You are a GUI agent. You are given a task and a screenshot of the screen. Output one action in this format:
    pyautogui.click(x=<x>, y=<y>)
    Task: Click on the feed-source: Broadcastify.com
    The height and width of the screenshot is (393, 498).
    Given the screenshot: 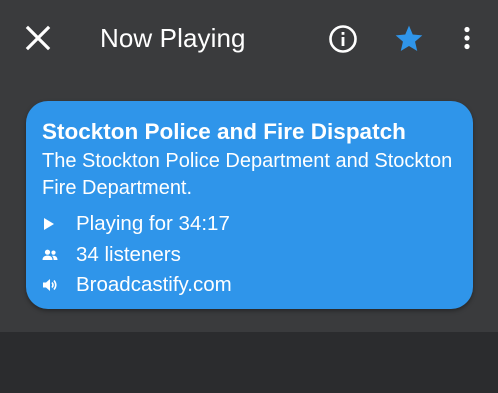 What is the action you would take?
    pyautogui.click(x=154, y=284)
    